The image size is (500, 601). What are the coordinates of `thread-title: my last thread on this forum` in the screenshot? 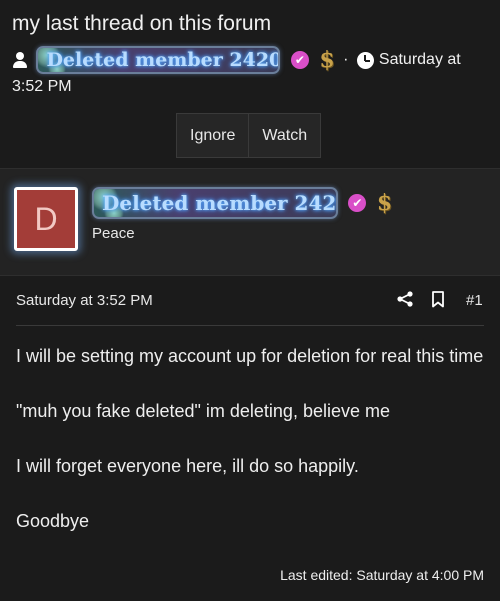 It's located at (142, 23).